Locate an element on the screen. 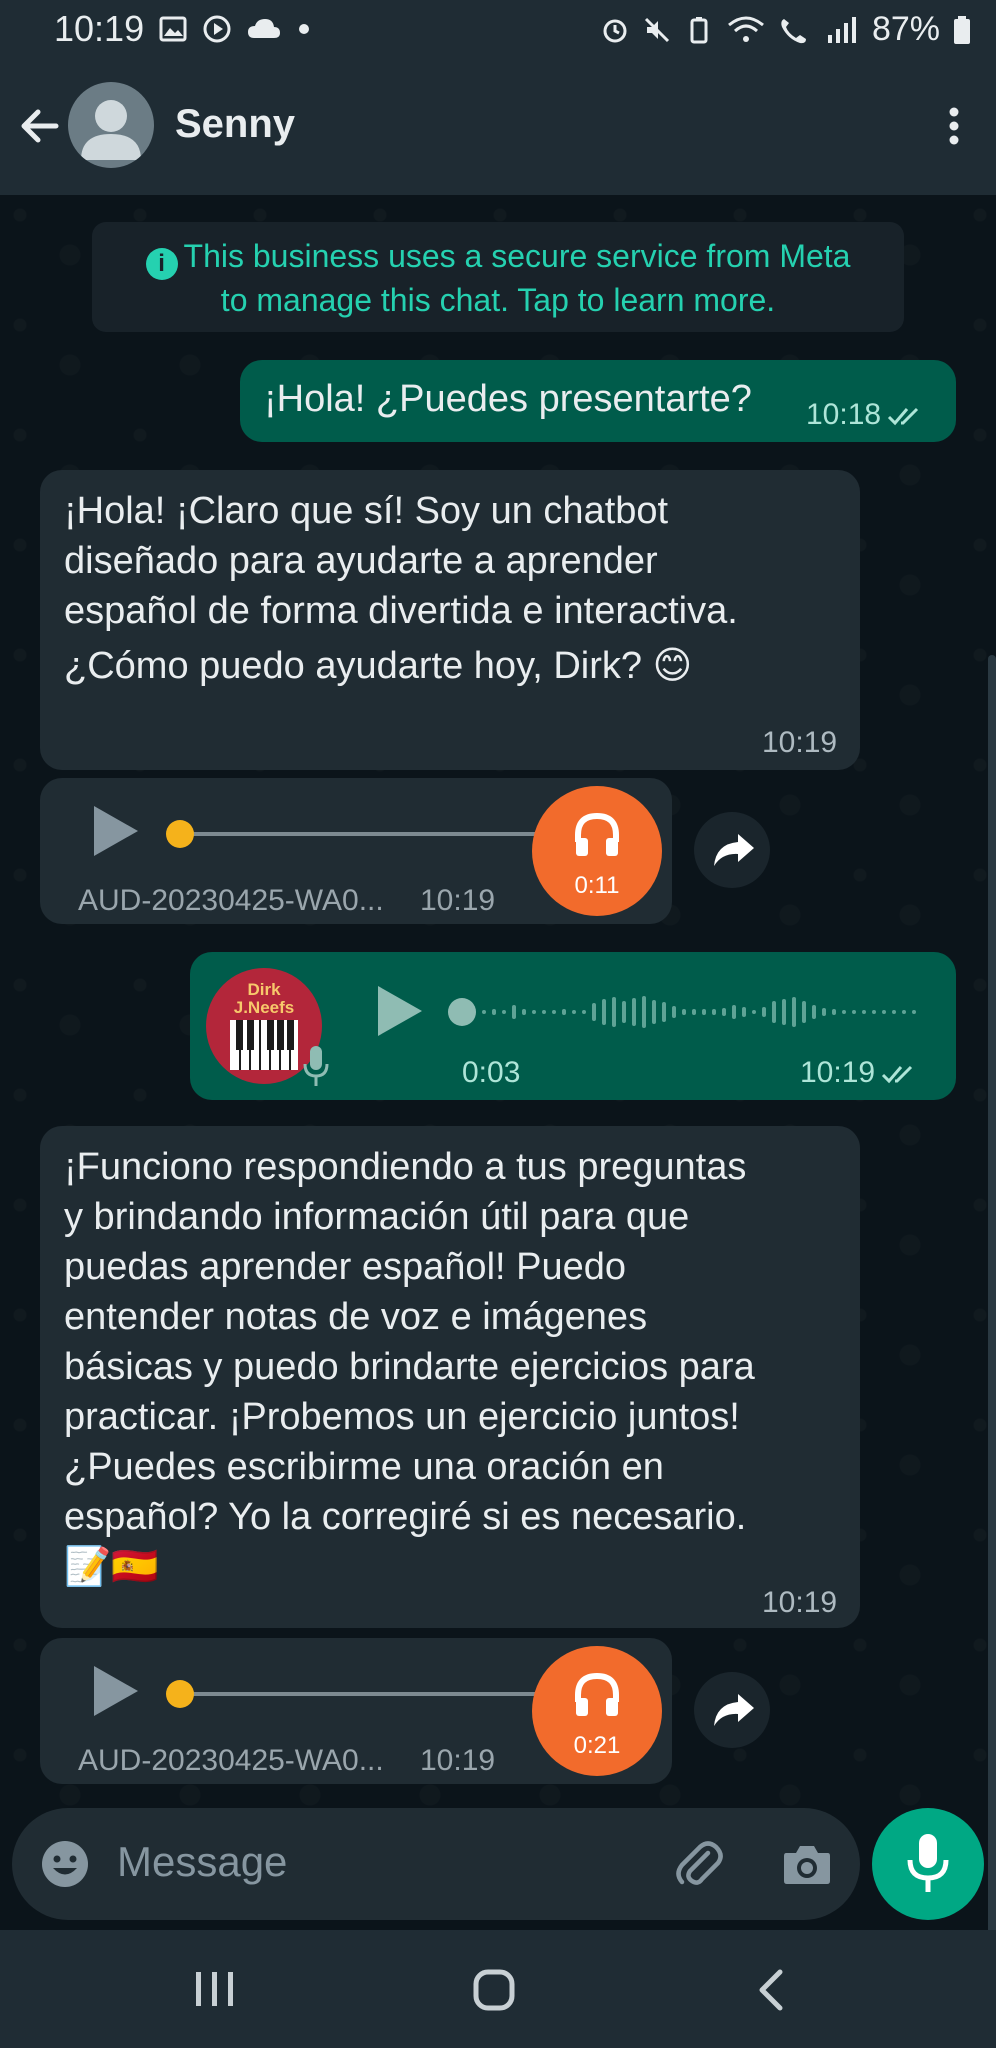  double-check-icon is located at coordinates (903, 417).